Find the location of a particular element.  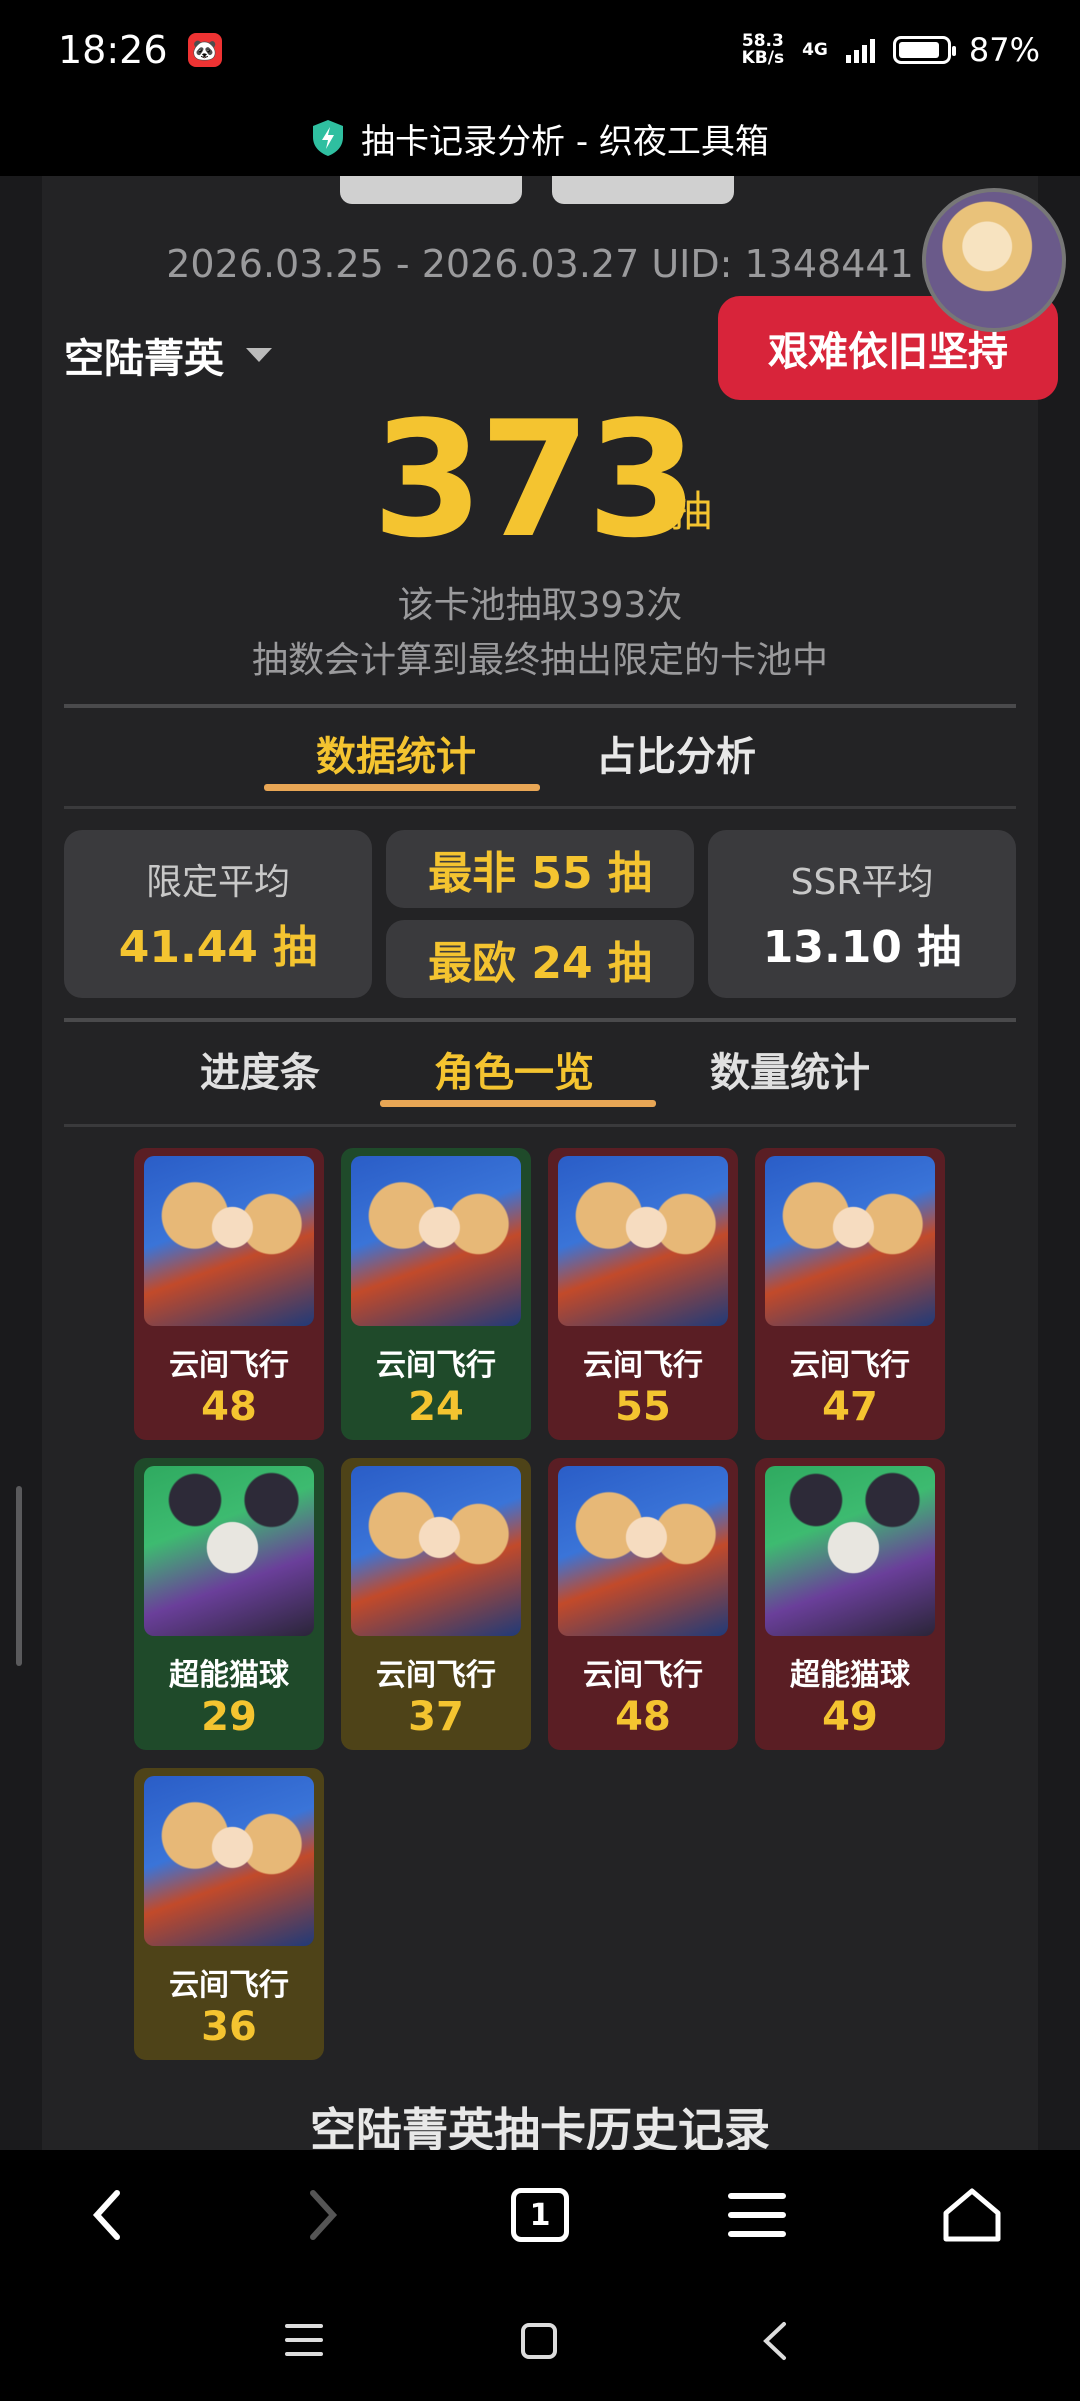

chevron-left-icon is located at coordinates (106, 2215).